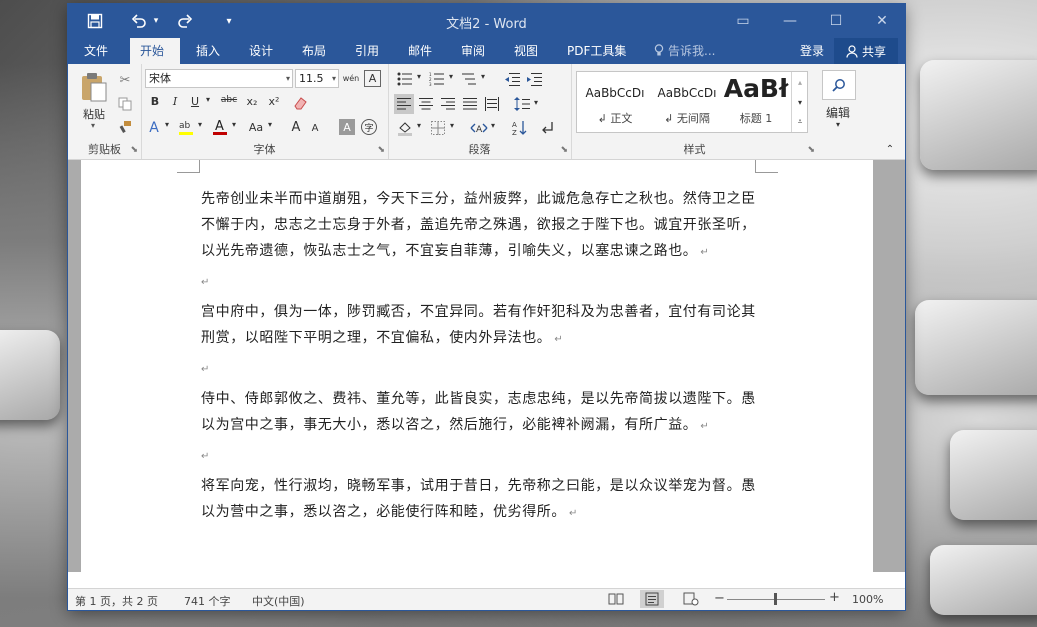  What do you see at coordinates (219, 78) in the screenshot?
I see `font-name-box: 宋体 ▾` at bounding box center [219, 78].